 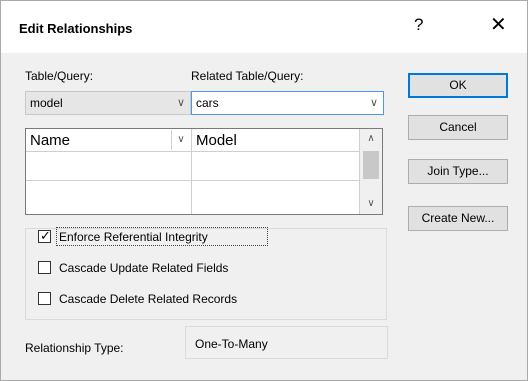 What do you see at coordinates (287, 103) in the screenshot?
I see `related-table-query-select: cars ∨` at bounding box center [287, 103].